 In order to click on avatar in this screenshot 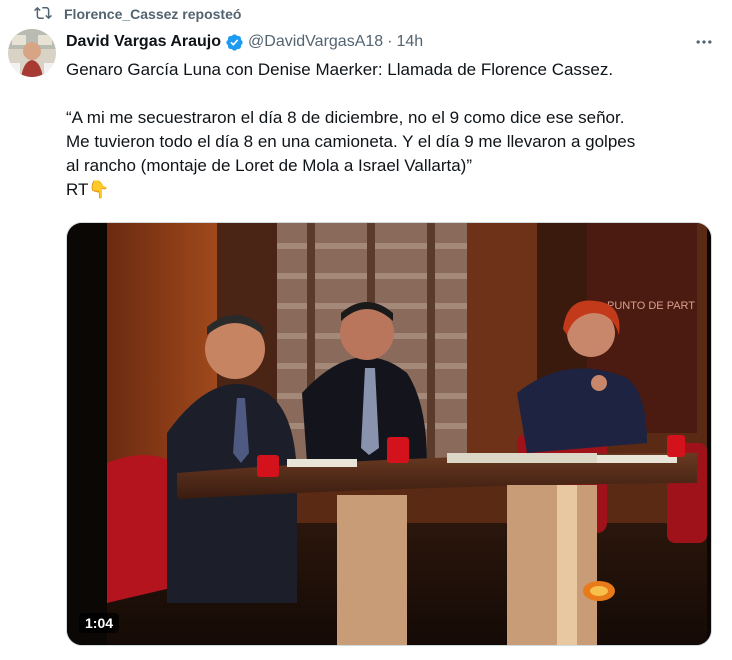, I will do `click(32, 53)`.